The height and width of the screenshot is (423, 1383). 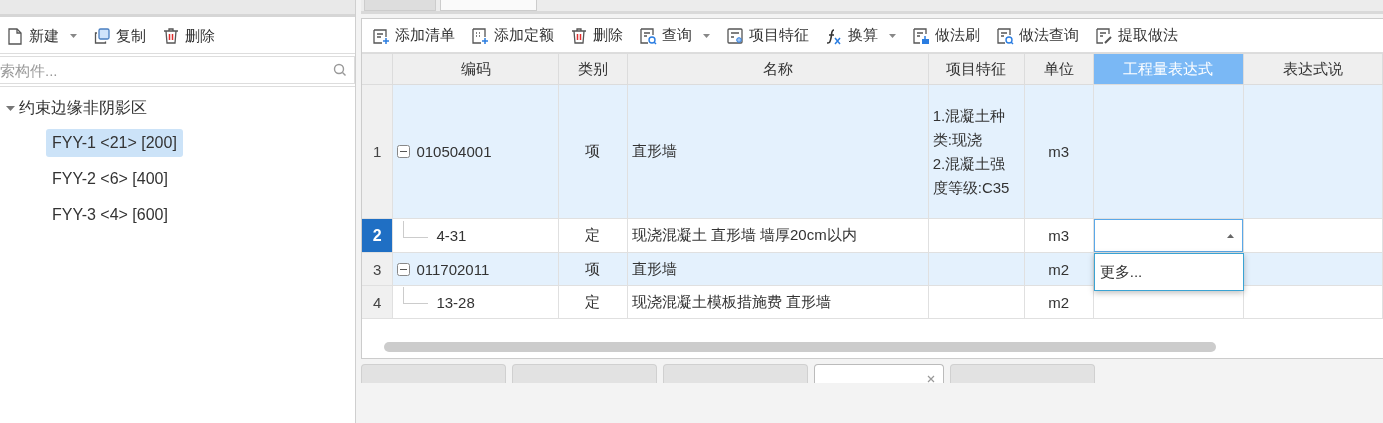 I want to click on feature-icon, so click(x=735, y=35).